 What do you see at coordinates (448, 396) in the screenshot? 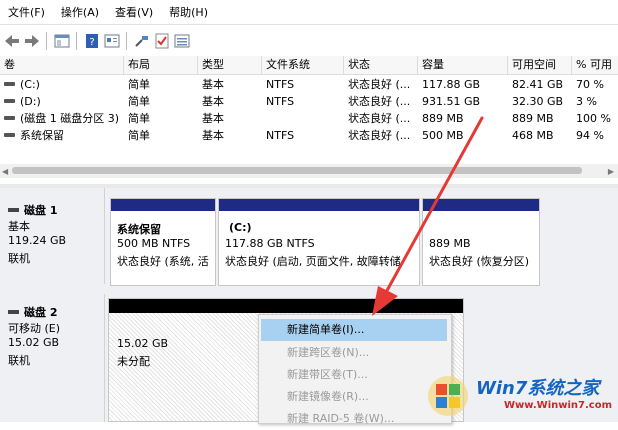
I see `windows-logo-icon` at bounding box center [448, 396].